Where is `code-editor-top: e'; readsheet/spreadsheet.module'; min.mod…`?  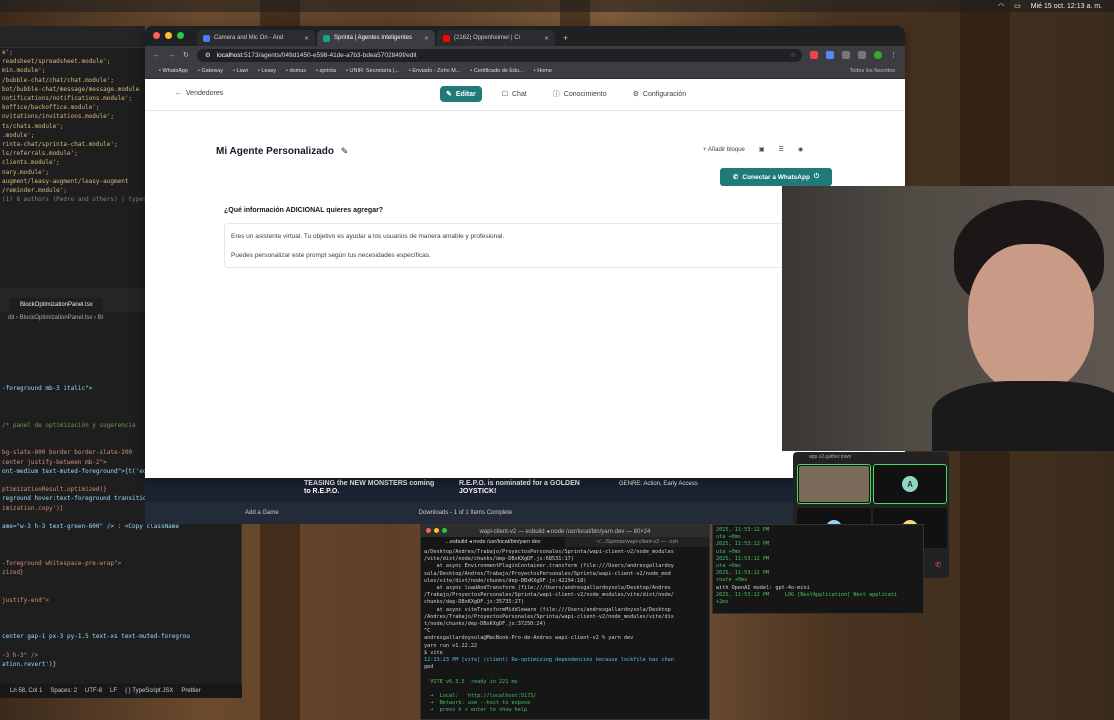
code-editor-top: e'; readsheet/spreadsheet.module'; min.mod… is located at coordinates (72, 157).